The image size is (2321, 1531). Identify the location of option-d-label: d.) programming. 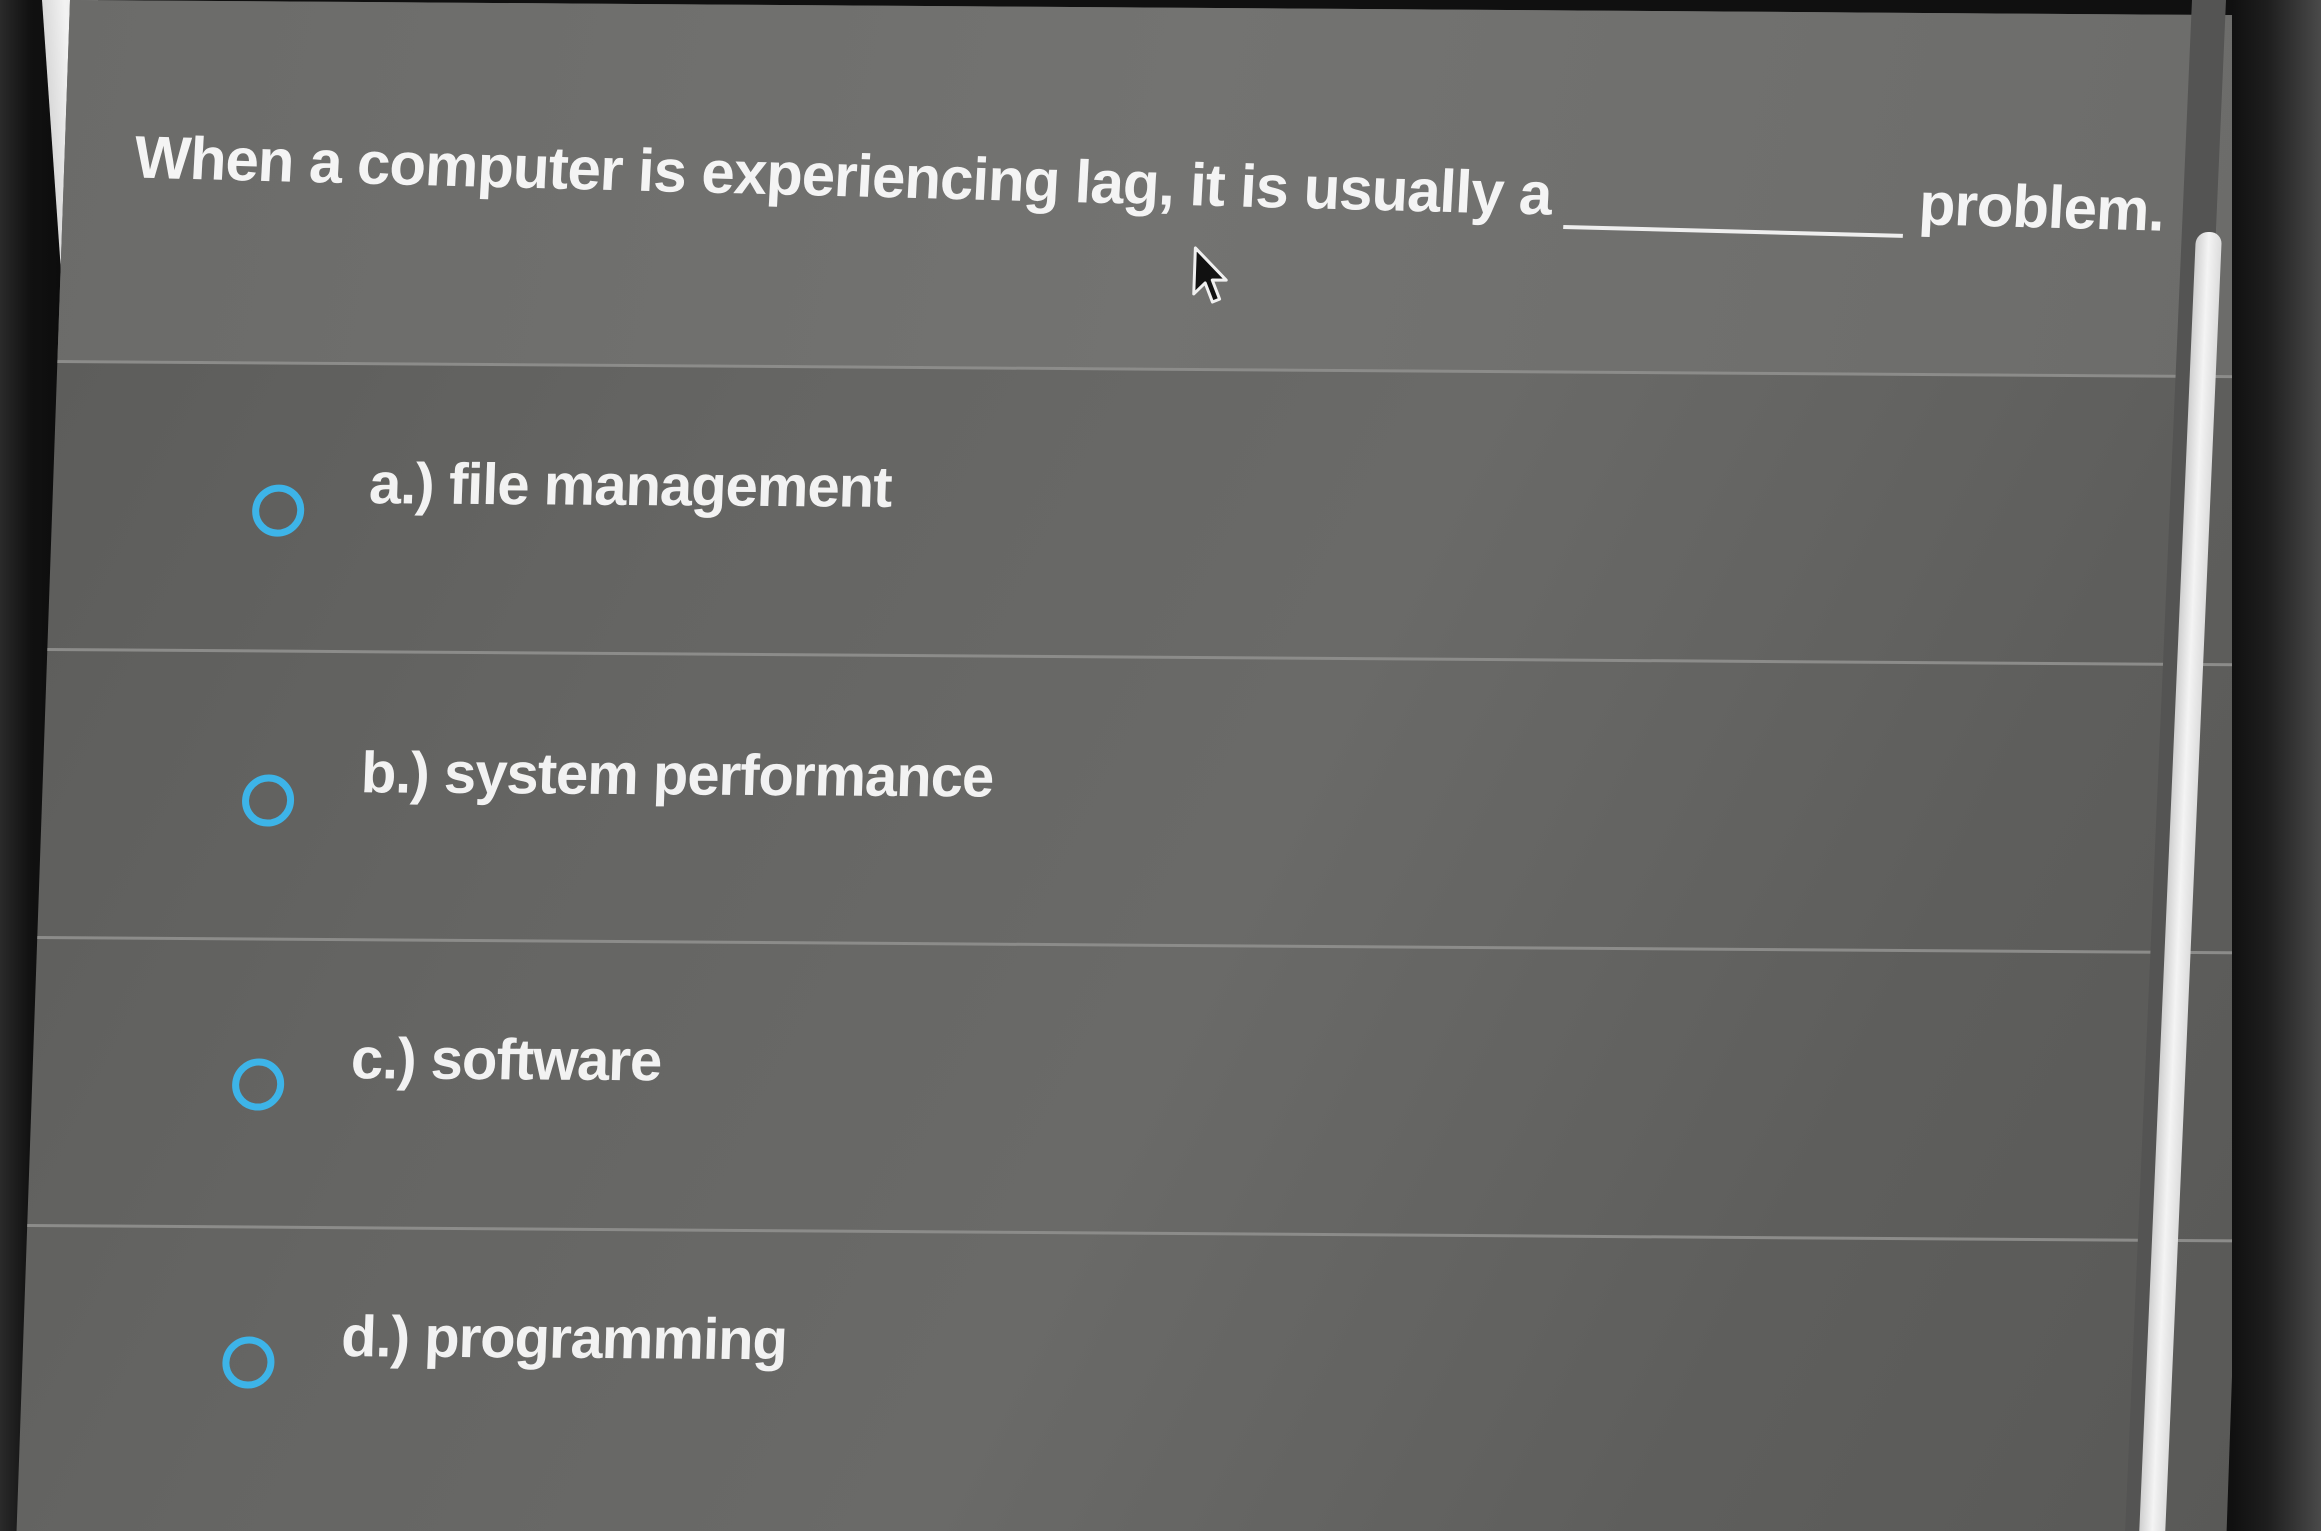
(564, 1338).